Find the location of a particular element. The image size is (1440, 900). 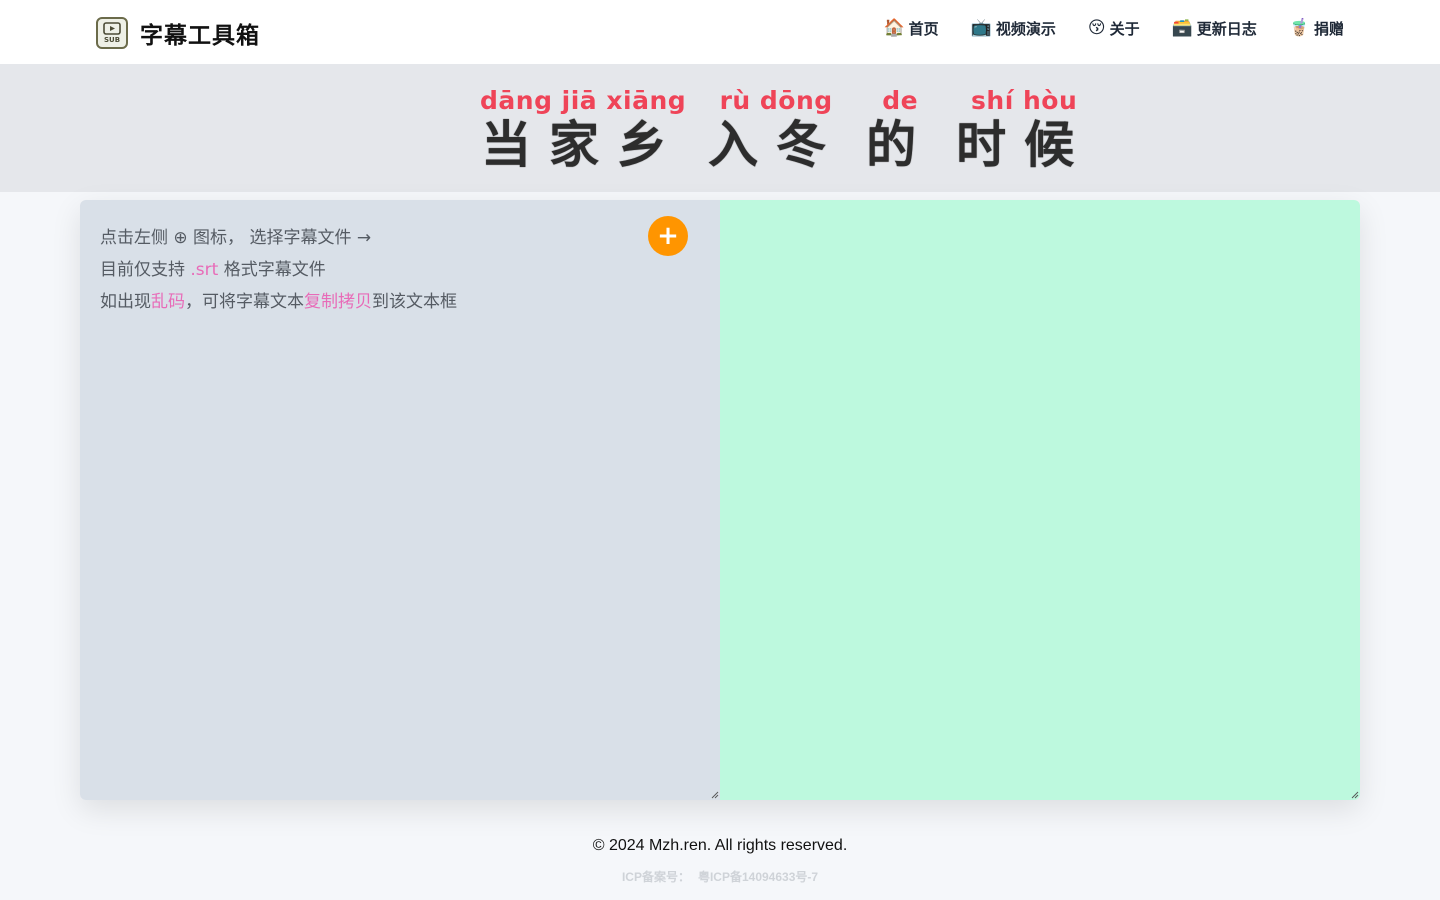

nav-item-label: 捐赠 is located at coordinates (1328, 29).